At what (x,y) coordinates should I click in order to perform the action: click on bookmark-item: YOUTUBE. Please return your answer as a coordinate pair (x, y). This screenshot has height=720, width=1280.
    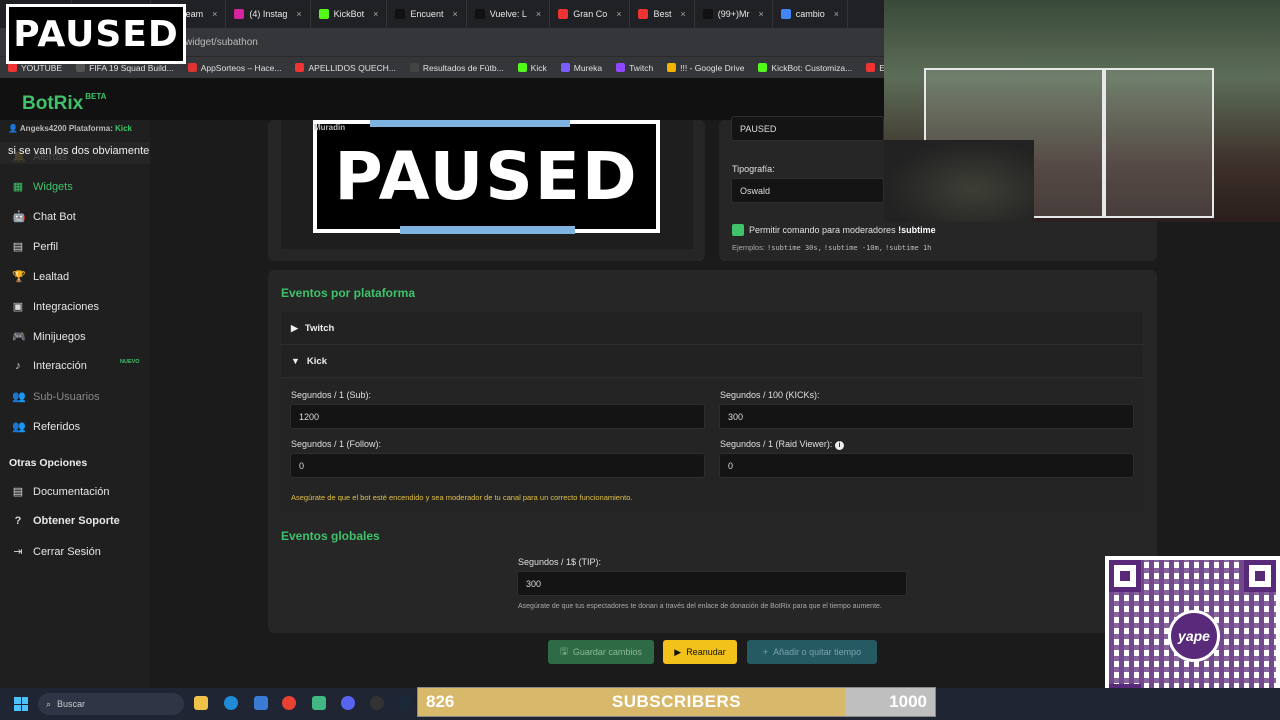
    Looking at the image, I should click on (35, 68).